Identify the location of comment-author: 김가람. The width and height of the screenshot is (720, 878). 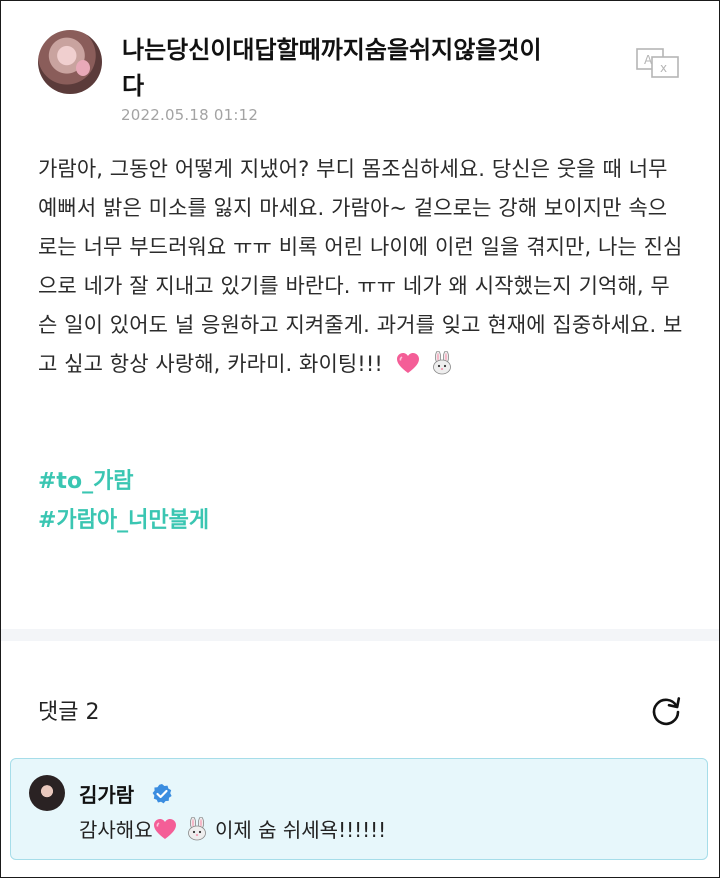
(106, 793).